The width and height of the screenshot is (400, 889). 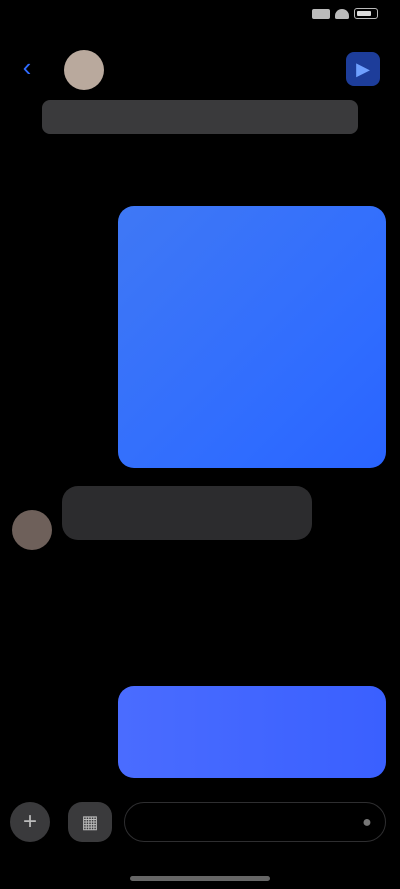 I want to click on message-composer: + ▦ ●, so click(x=200, y=842).